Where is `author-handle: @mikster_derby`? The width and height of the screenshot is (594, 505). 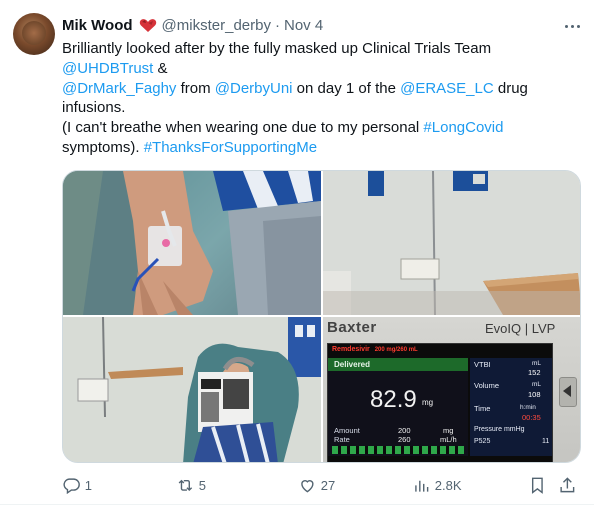 author-handle: @mikster_derby is located at coordinates (216, 25).